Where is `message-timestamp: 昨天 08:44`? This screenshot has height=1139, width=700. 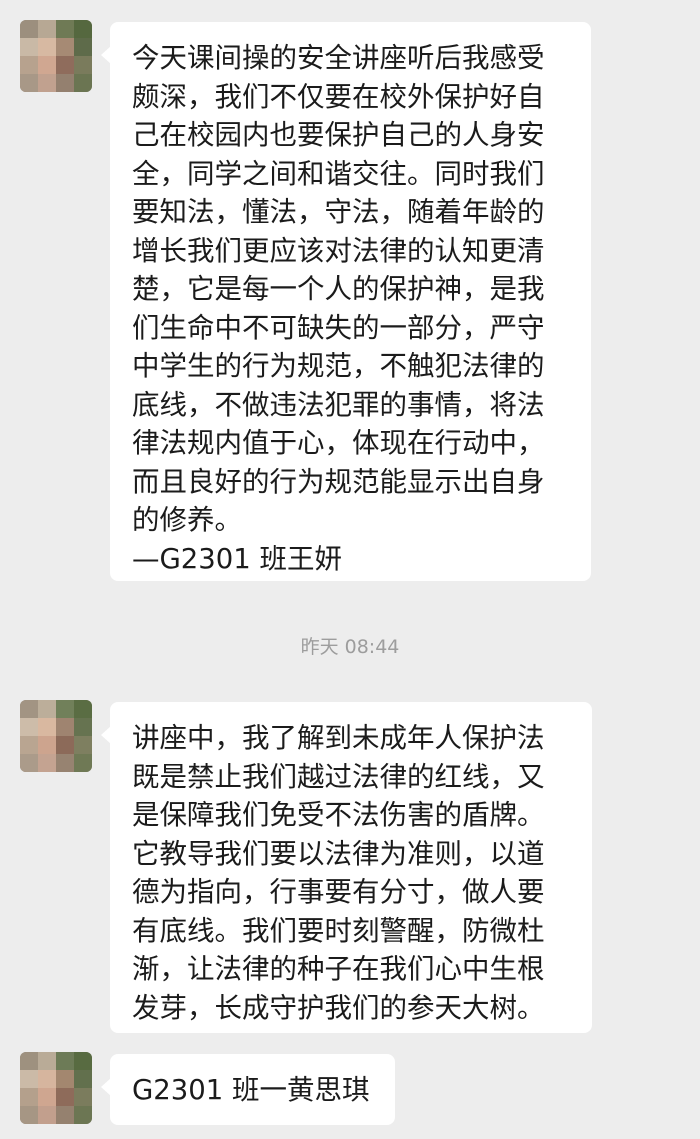 message-timestamp: 昨天 08:44 is located at coordinates (350, 647).